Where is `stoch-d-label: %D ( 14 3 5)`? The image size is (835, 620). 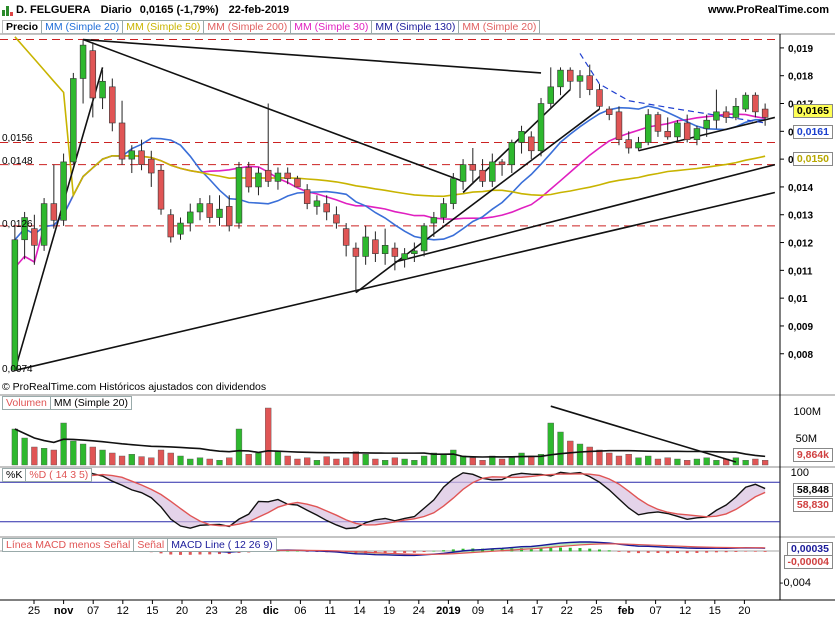
stoch-d-label: %D ( 14 3 5) is located at coordinates (59, 475).